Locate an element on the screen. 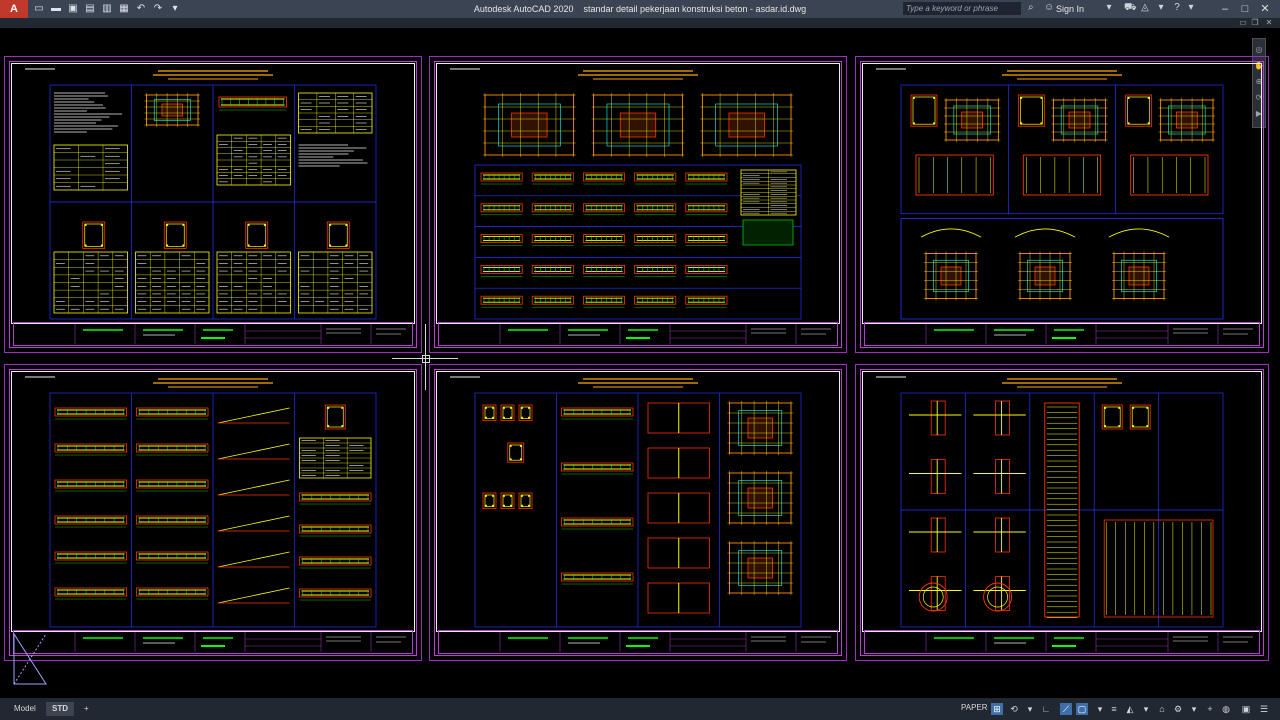 This screenshot has width=1280, height=720. restore-down-icon: ❐ is located at coordinates (1255, 23).